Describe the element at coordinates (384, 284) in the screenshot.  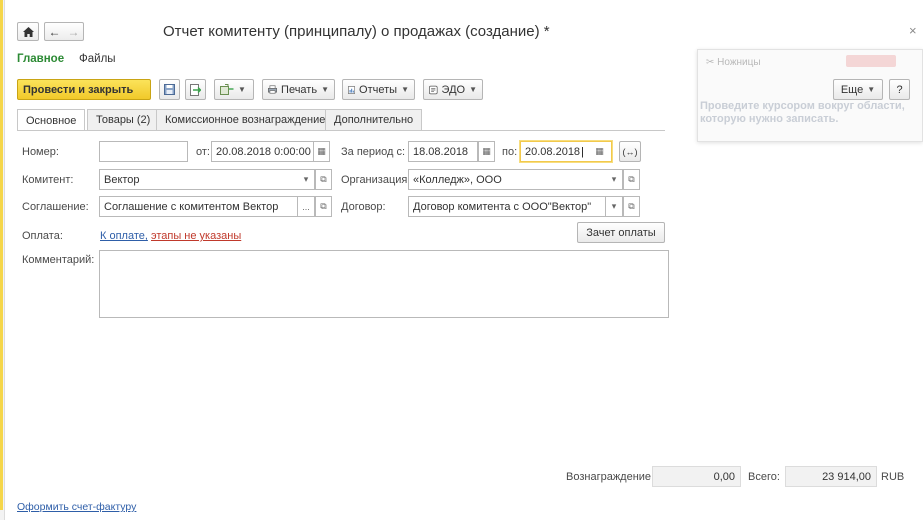
I see `comment-field` at that location.